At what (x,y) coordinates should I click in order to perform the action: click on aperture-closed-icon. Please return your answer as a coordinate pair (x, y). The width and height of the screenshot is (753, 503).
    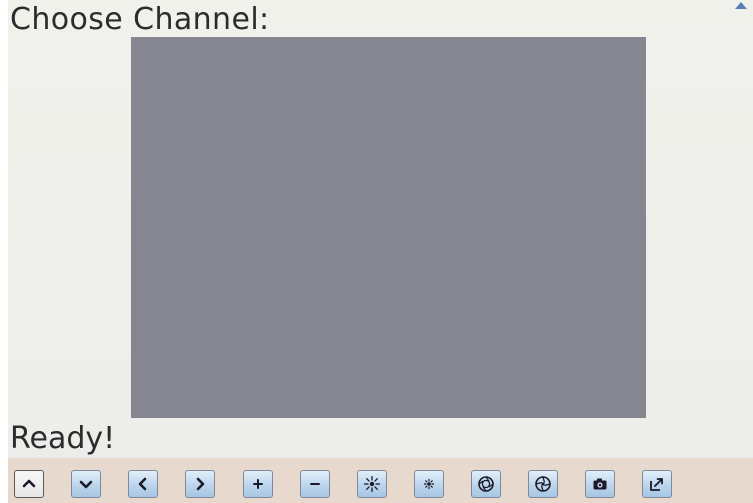
    Looking at the image, I should click on (543, 484).